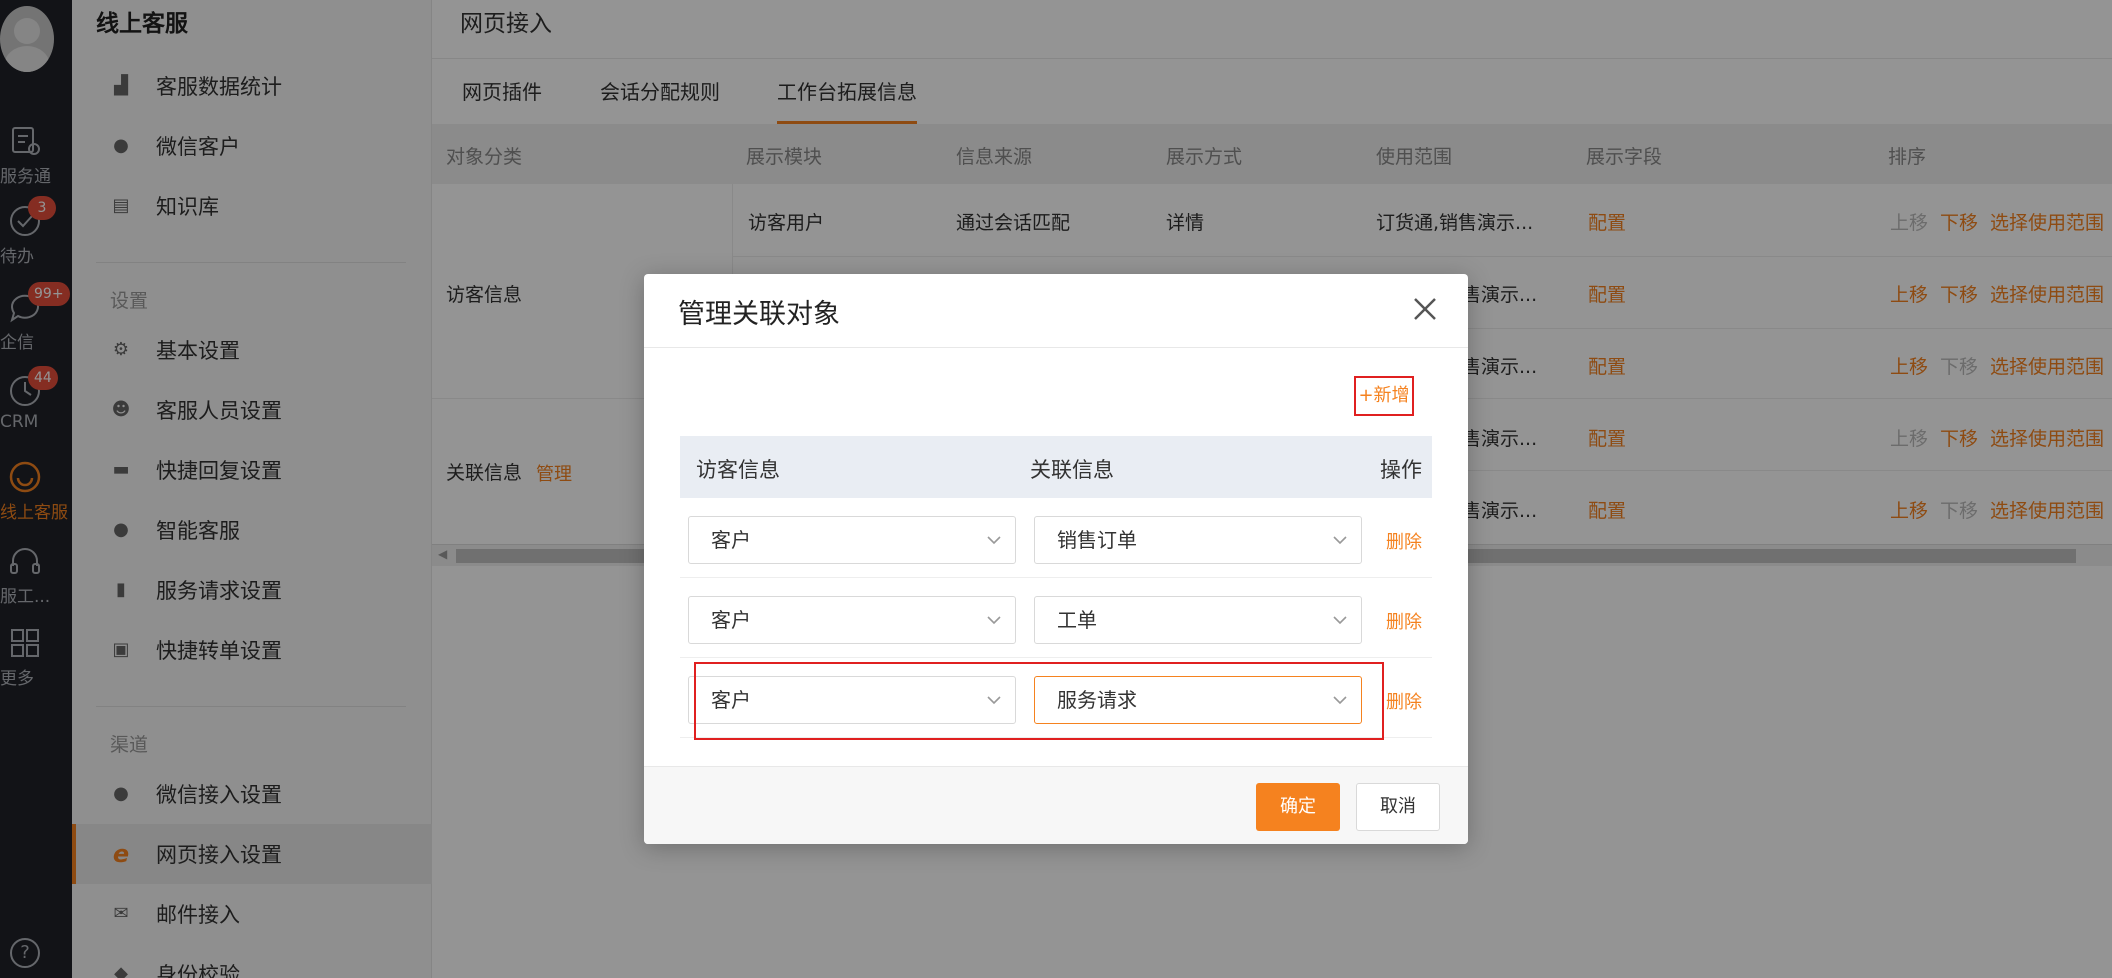 The height and width of the screenshot is (978, 2112). Describe the element at coordinates (1072, 470) in the screenshot. I see `header-related: 关联信息` at that location.